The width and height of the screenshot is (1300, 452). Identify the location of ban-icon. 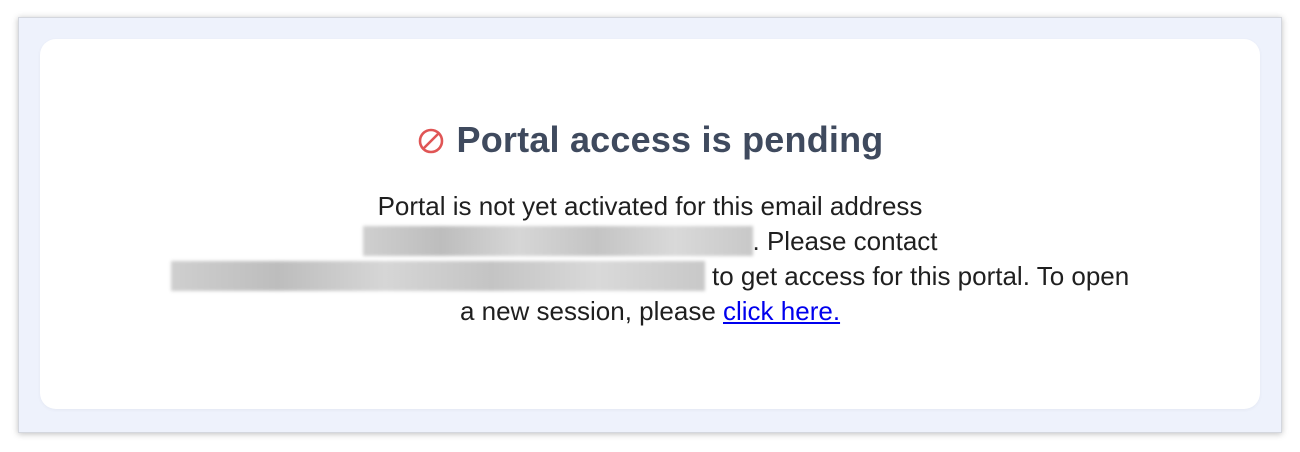
(430, 141).